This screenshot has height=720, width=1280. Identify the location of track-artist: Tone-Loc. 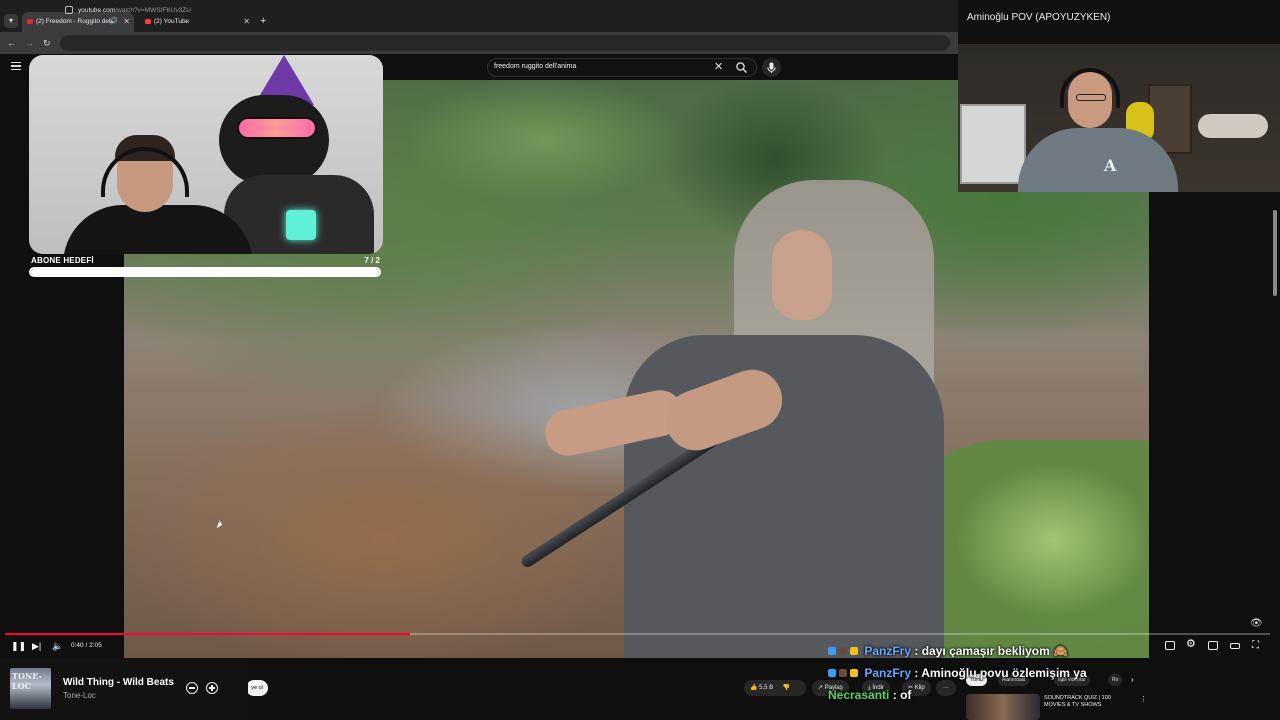
(79, 695).